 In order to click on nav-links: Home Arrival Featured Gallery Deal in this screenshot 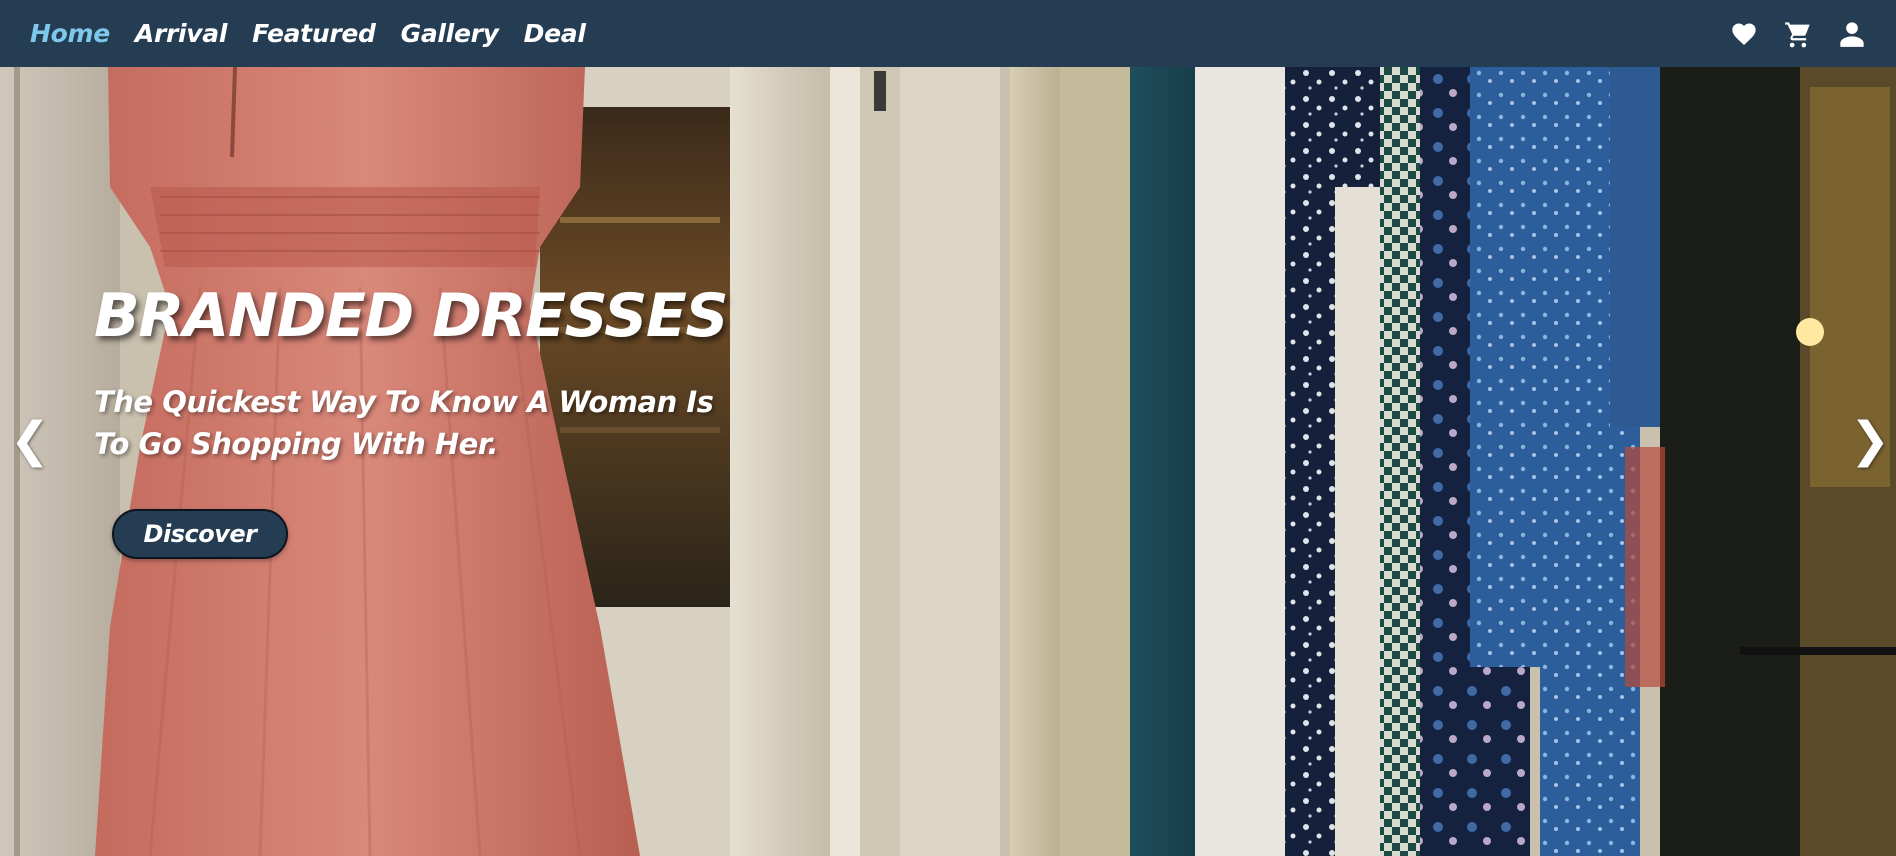, I will do `click(320, 33)`.